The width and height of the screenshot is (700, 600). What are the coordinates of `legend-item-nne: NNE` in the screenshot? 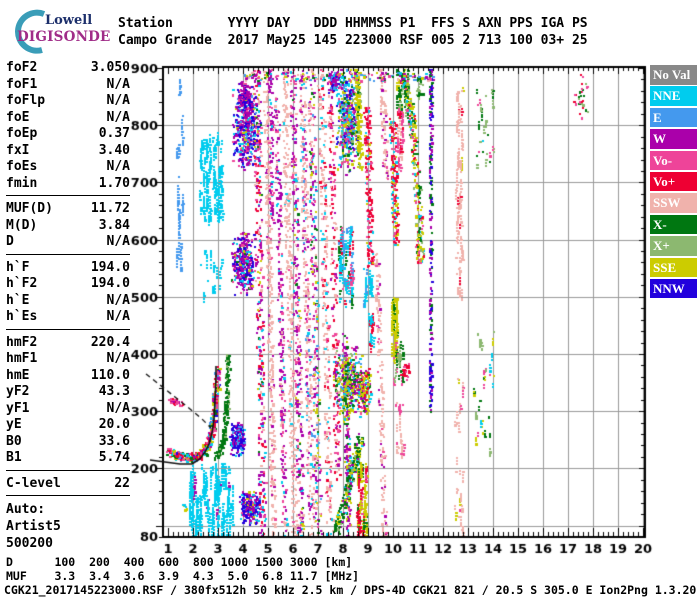 It's located at (673, 96).